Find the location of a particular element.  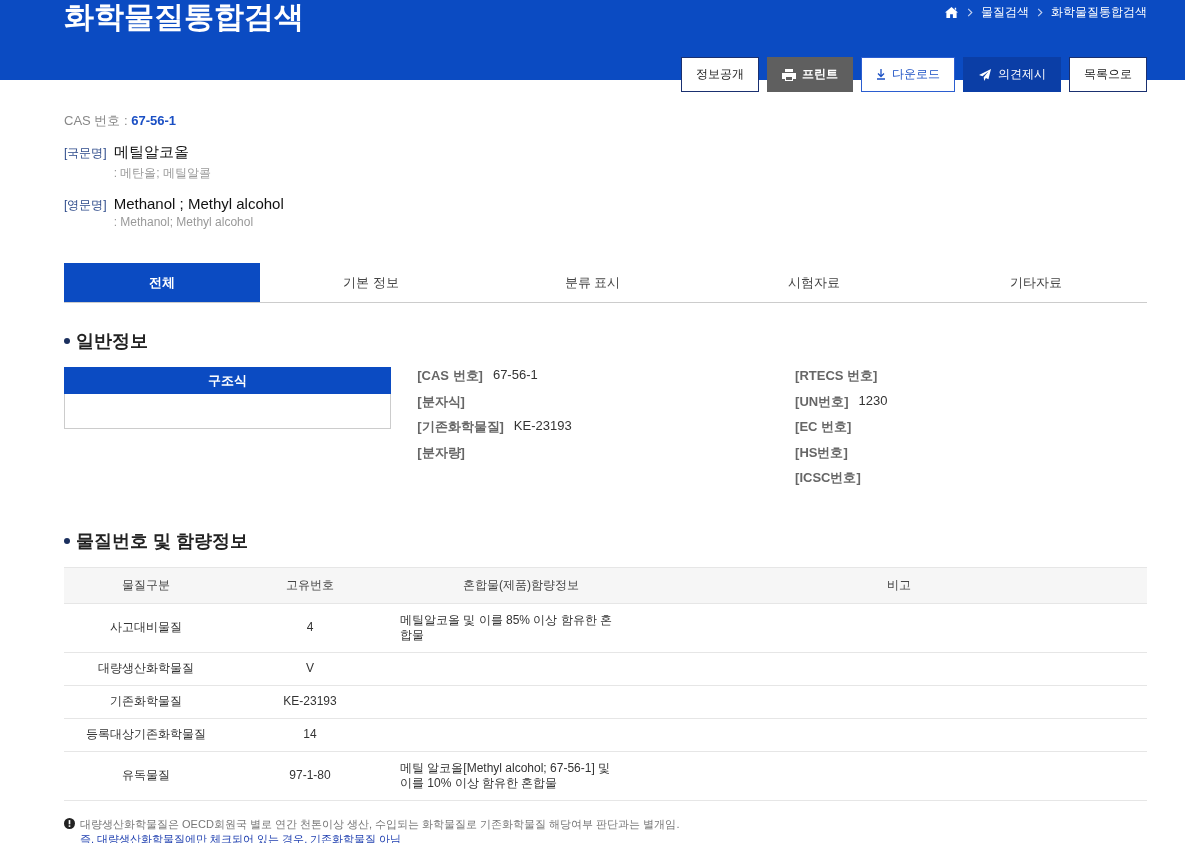

field-value: 67-56-1 is located at coordinates (515, 375).